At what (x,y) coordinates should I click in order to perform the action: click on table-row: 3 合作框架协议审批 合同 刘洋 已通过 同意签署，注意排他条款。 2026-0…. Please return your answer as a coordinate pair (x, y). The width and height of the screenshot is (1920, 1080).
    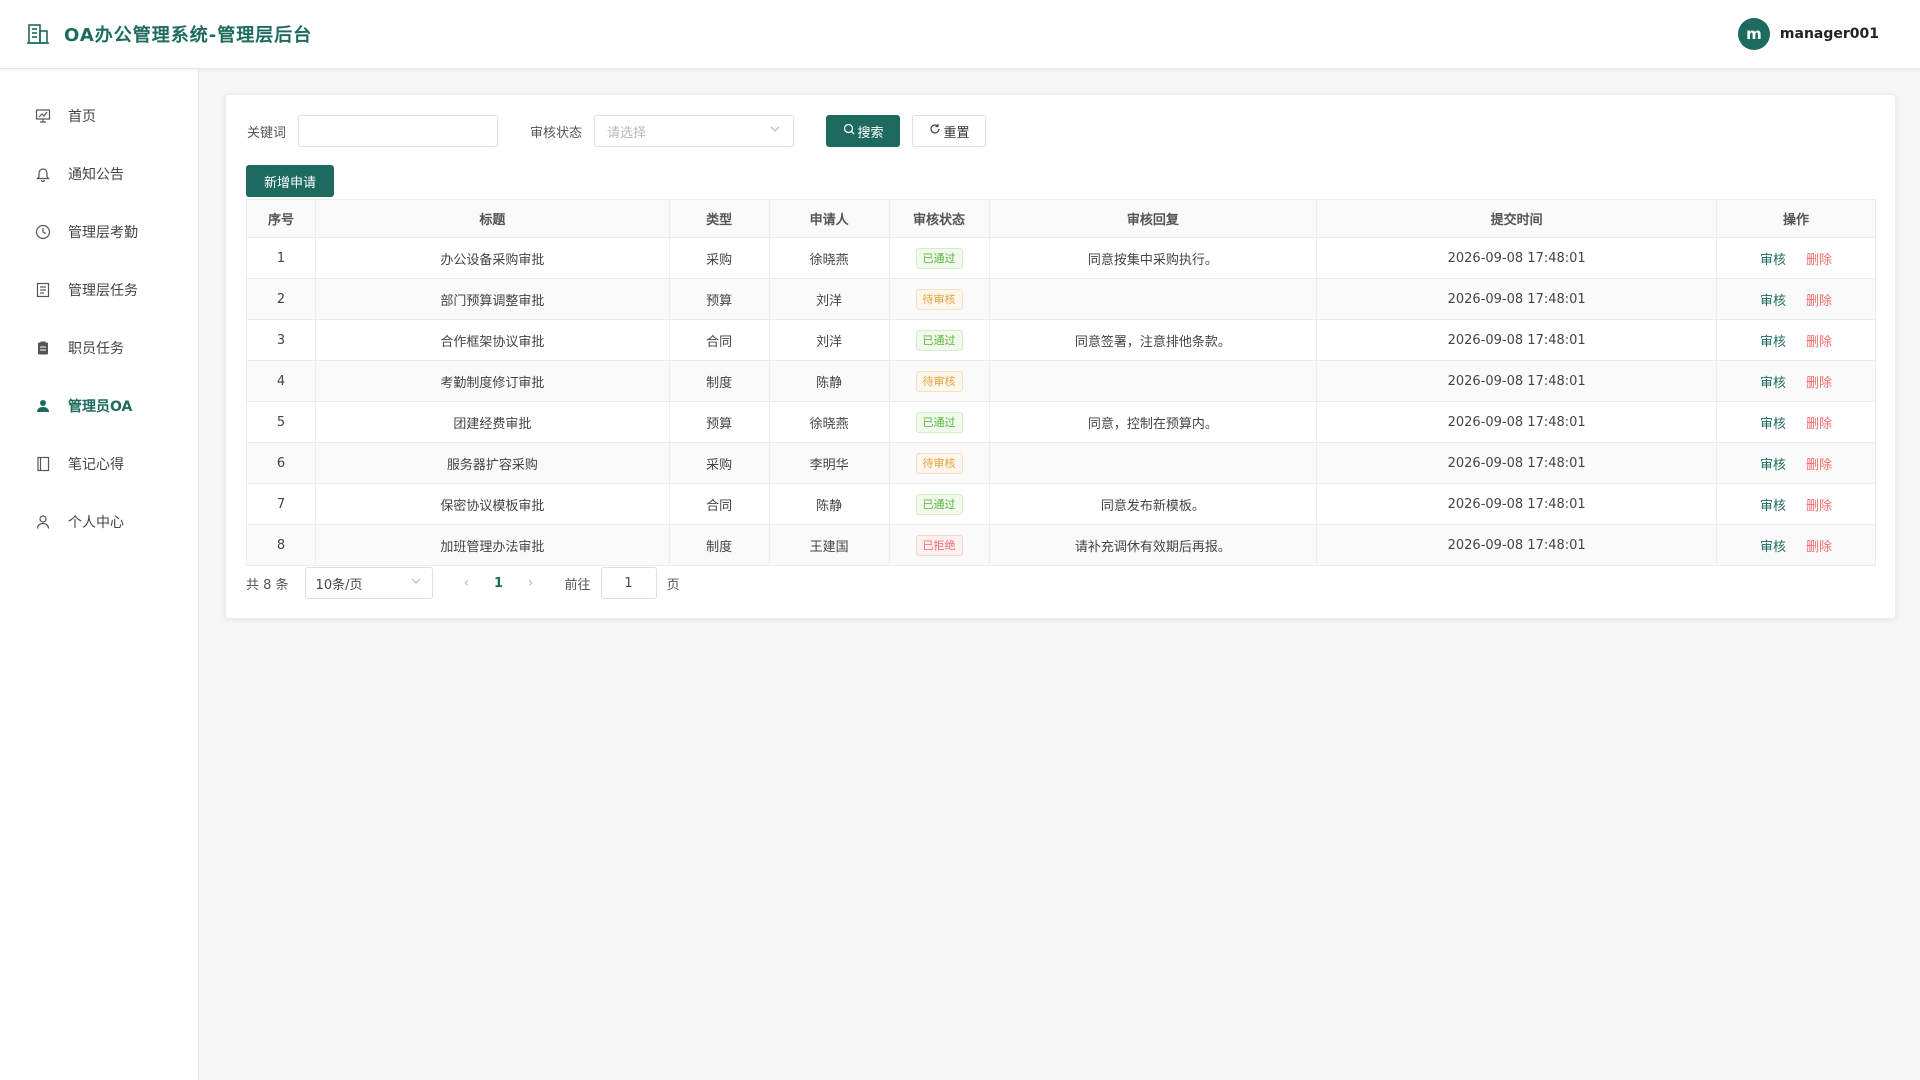
    Looking at the image, I should click on (1061, 340).